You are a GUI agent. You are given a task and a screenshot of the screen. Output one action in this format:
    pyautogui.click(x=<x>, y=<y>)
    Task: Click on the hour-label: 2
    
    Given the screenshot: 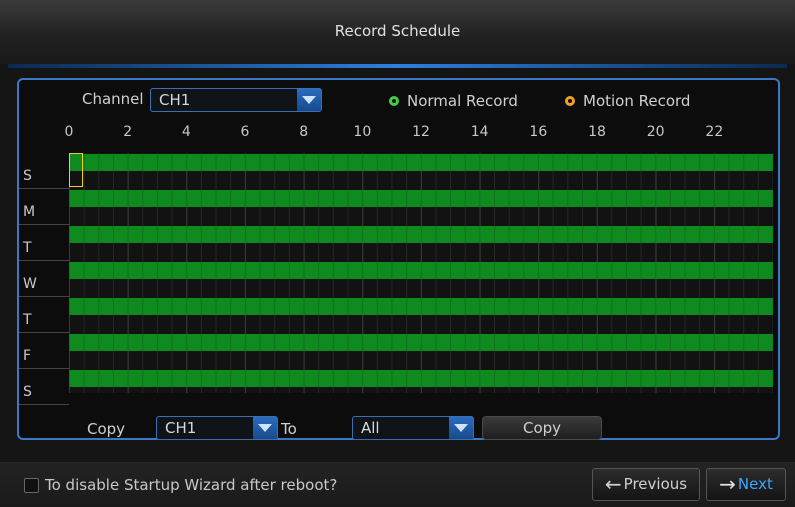 What is the action you would take?
    pyautogui.click(x=128, y=132)
    